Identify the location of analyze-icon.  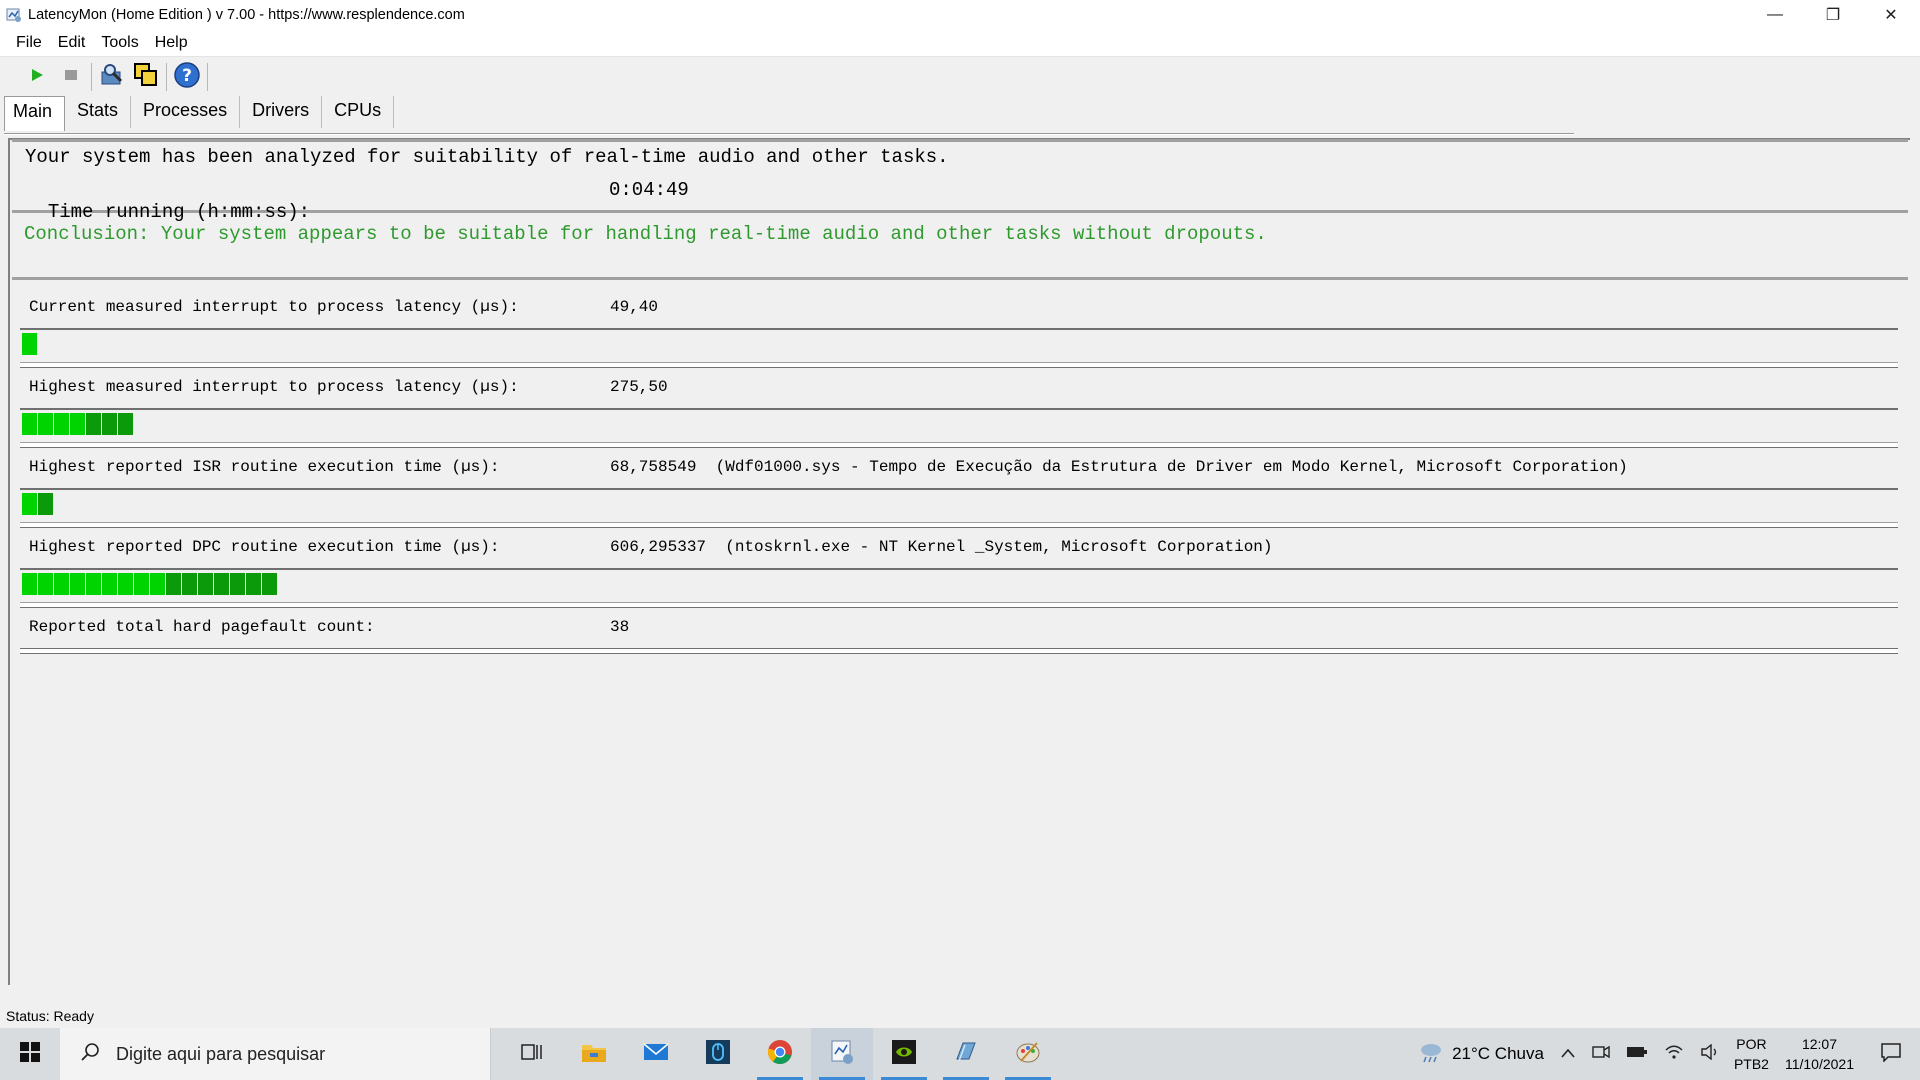
(112, 77).